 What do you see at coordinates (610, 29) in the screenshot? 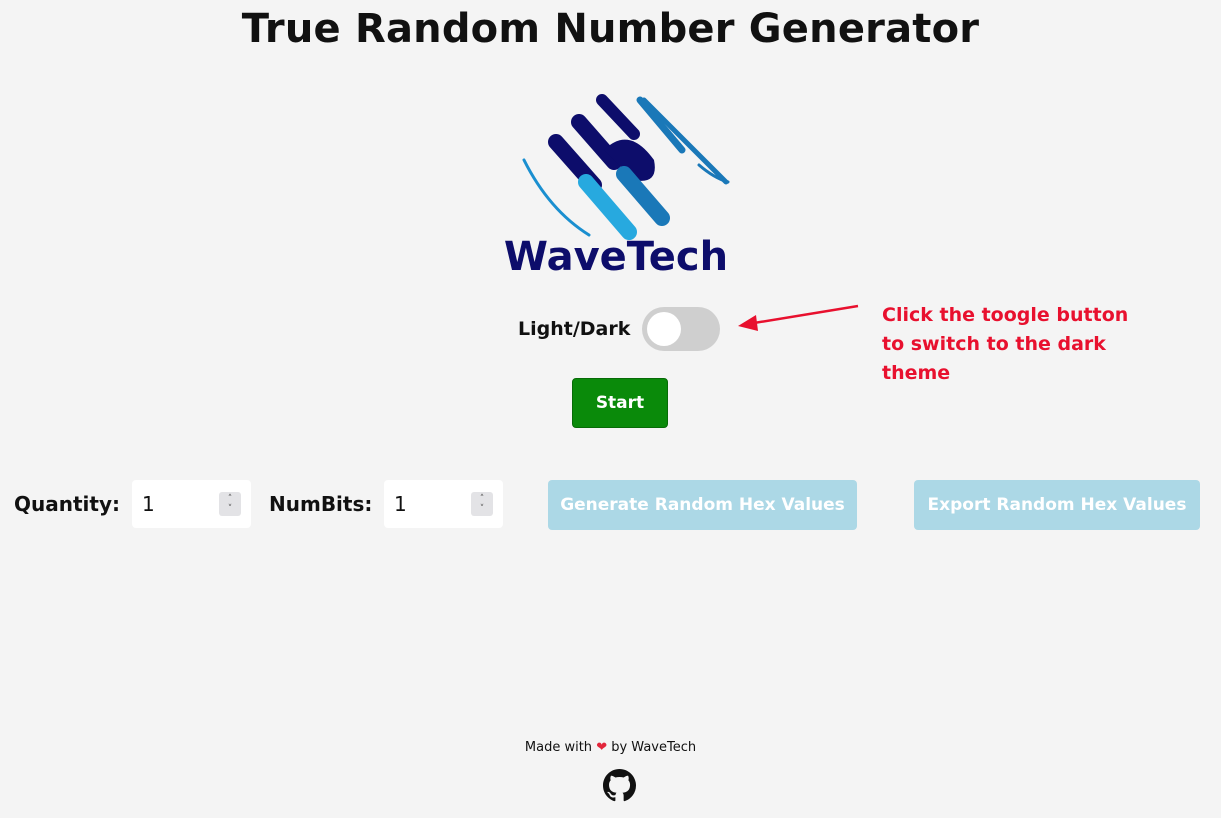
I see `page-title: True Random Number Generator` at bounding box center [610, 29].